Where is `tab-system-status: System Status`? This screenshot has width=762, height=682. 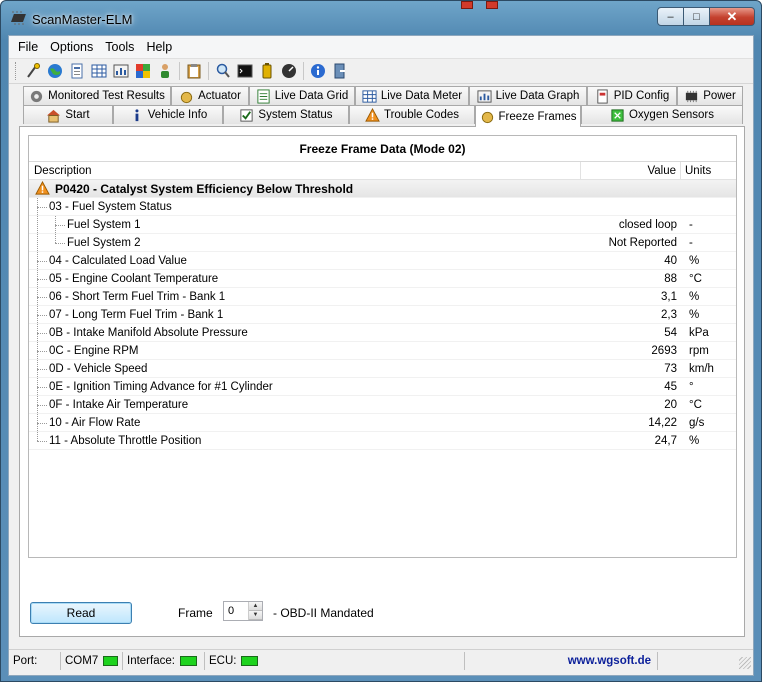 tab-system-status: System Status is located at coordinates (286, 114).